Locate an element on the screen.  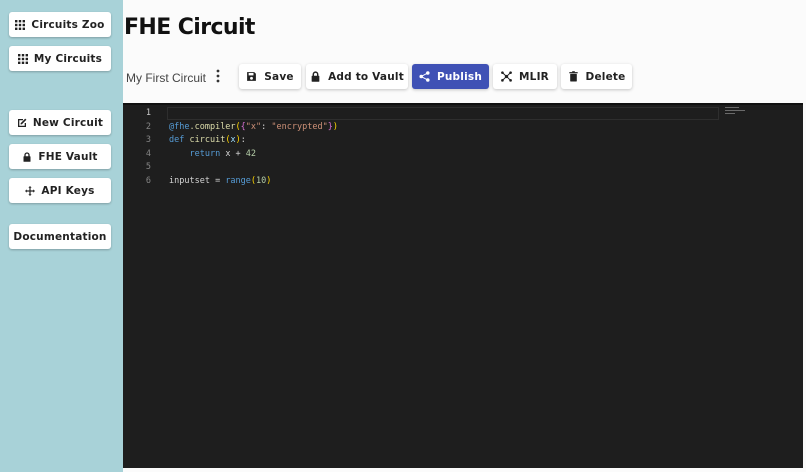
add-to-vault-label: Add to Vault is located at coordinates (366, 76).